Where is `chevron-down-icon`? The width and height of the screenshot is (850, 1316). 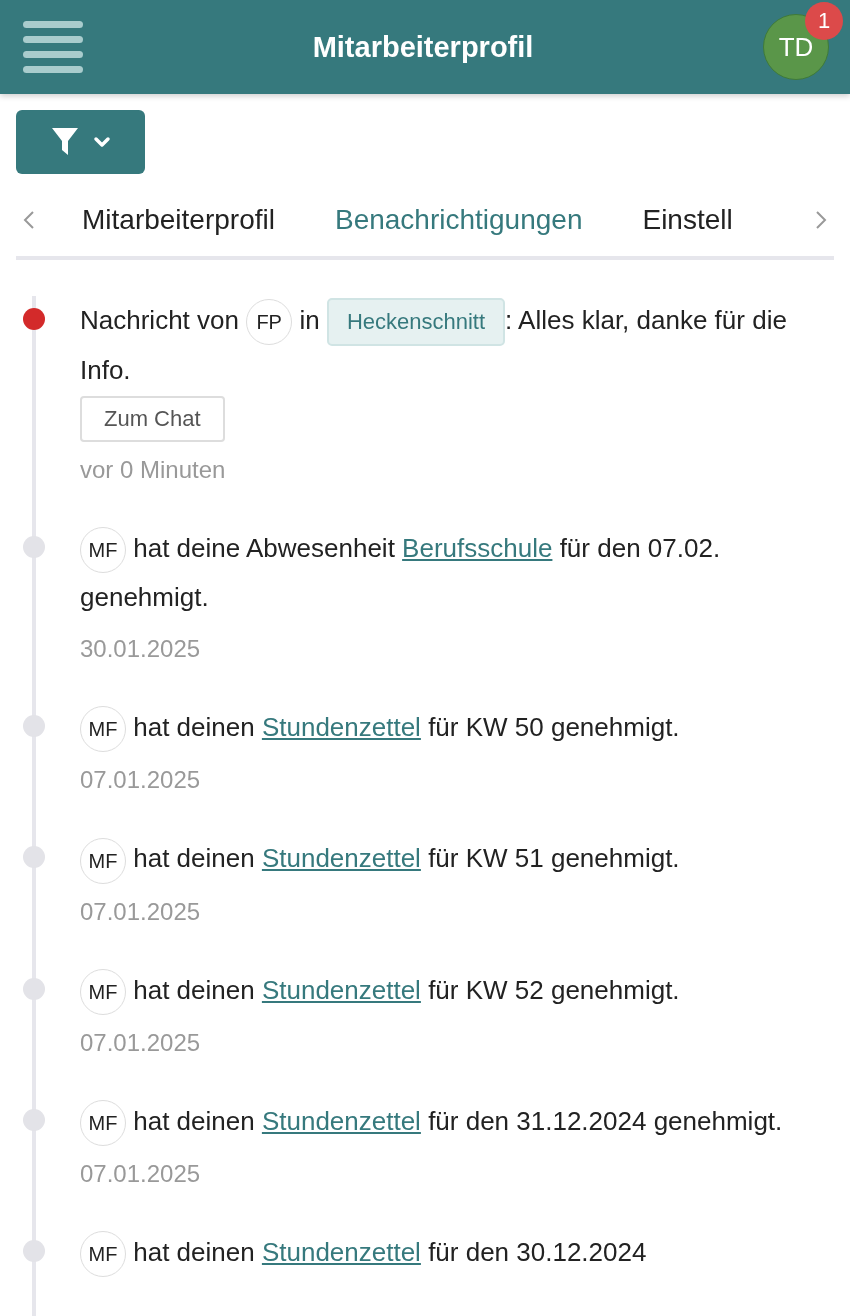 chevron-down-icon is located at coordinates (101, 142).